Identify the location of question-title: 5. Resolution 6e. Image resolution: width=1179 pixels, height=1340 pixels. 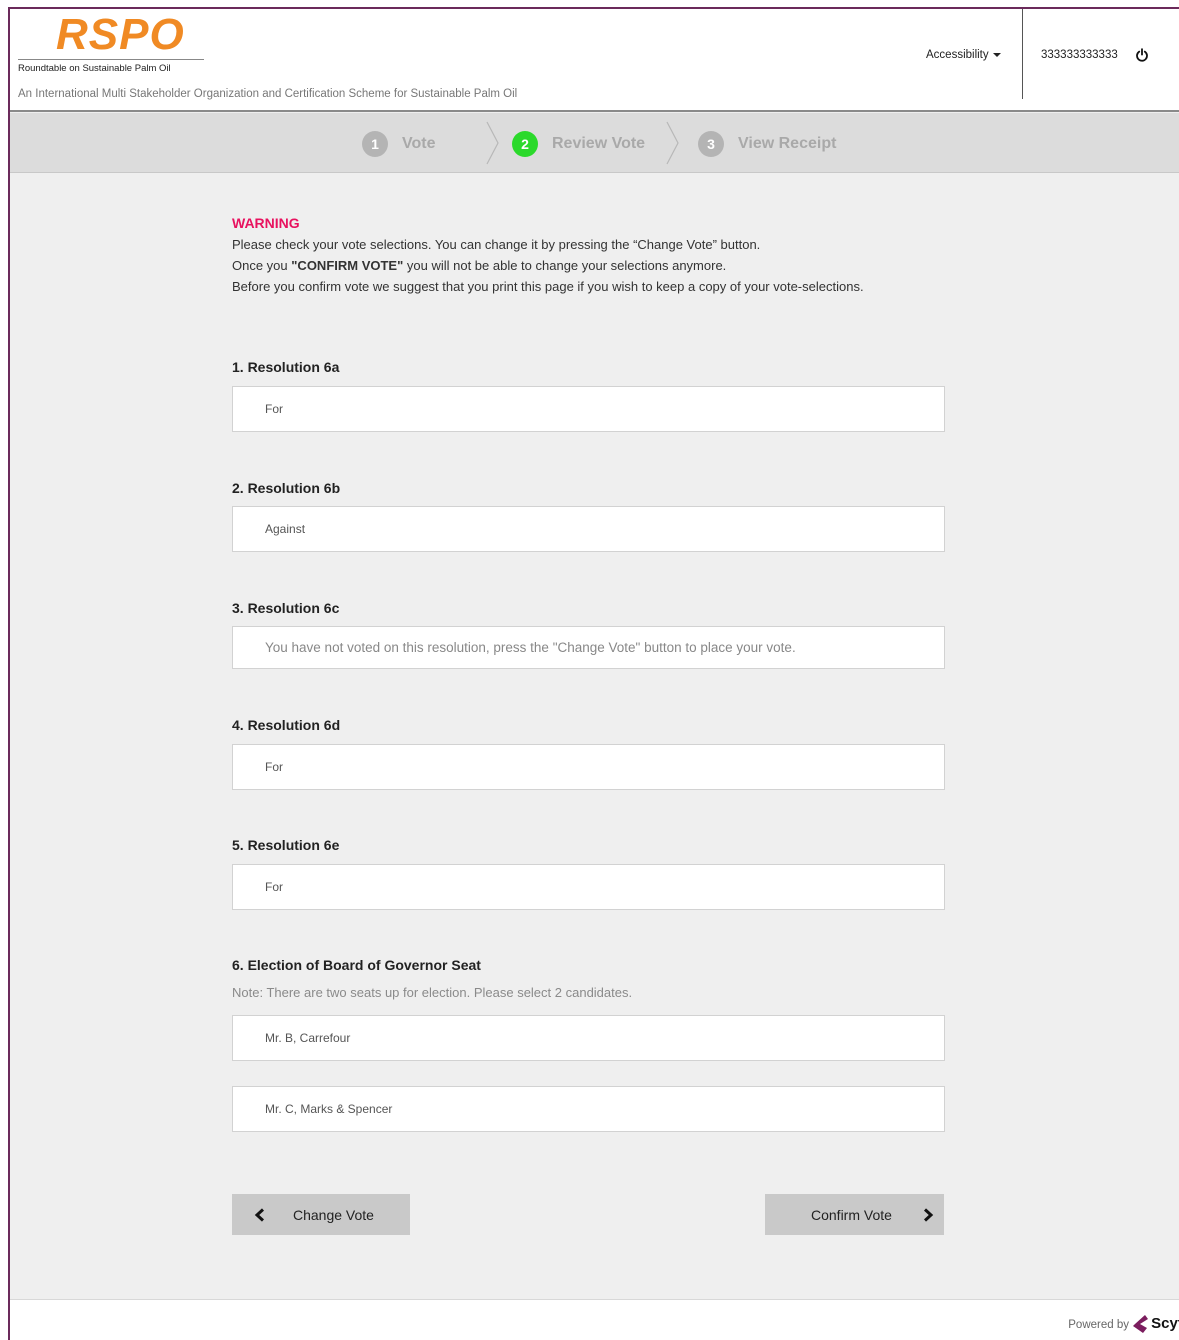
(286, 845).